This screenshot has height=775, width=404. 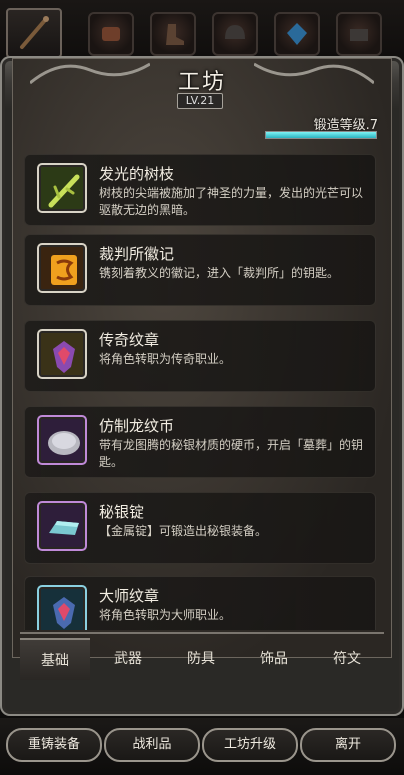 What do you see at coordinates (122, 512) in the screenshot?
I see `item-name: 秘银锭` at bounding box center [122, 512].